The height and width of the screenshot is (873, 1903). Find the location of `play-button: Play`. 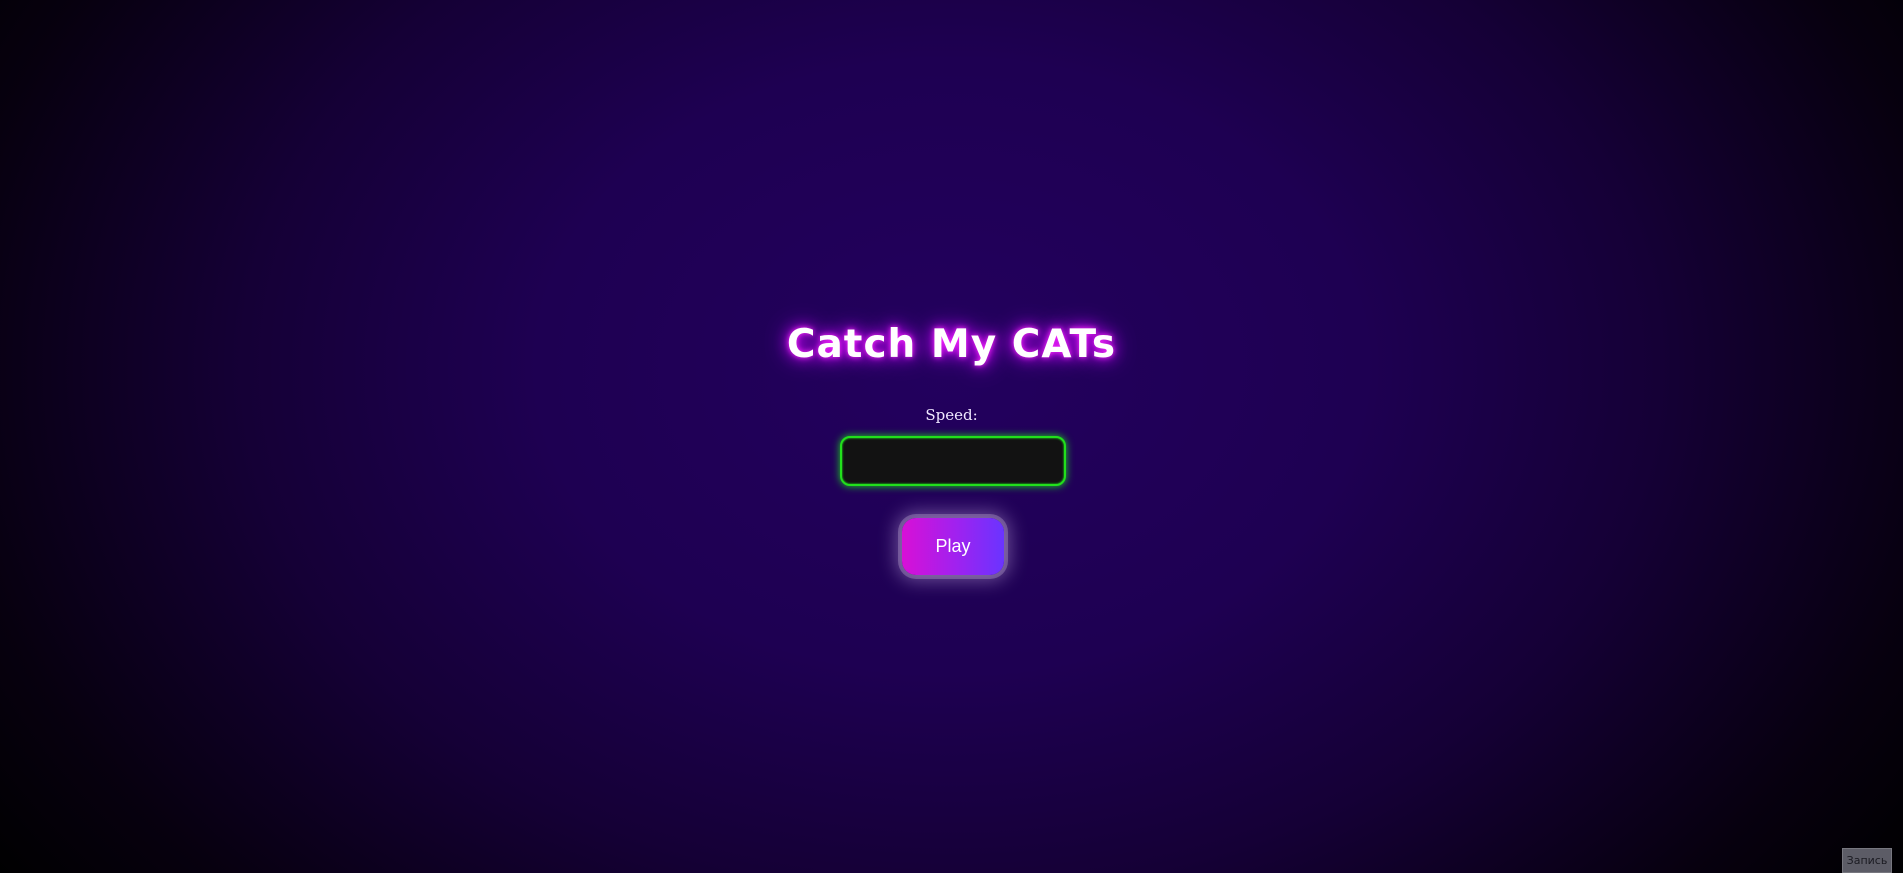

play-button: Play is located at coordinates (953, 546).